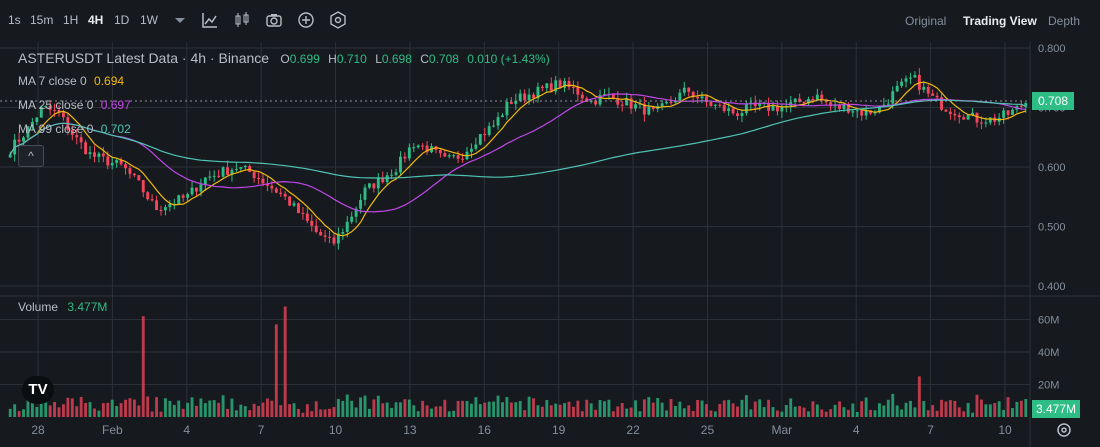 The height and width of the screenshot is (447, 1100). Describe the element at coordinates (336, 430) in the screenshot. I see `time-tick-label: 10` at that location.